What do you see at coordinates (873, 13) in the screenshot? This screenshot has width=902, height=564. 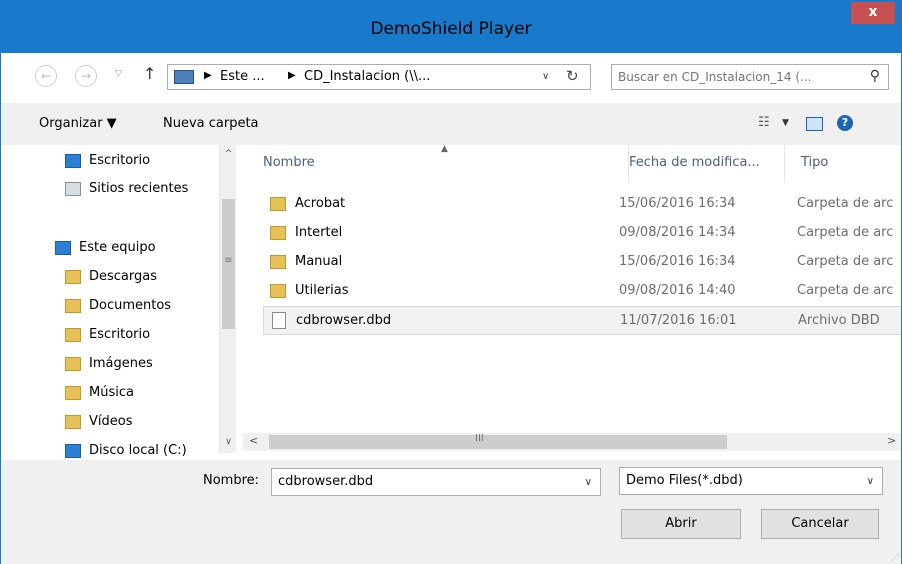 I see `close-button: x` at bounding box center [873, 13].